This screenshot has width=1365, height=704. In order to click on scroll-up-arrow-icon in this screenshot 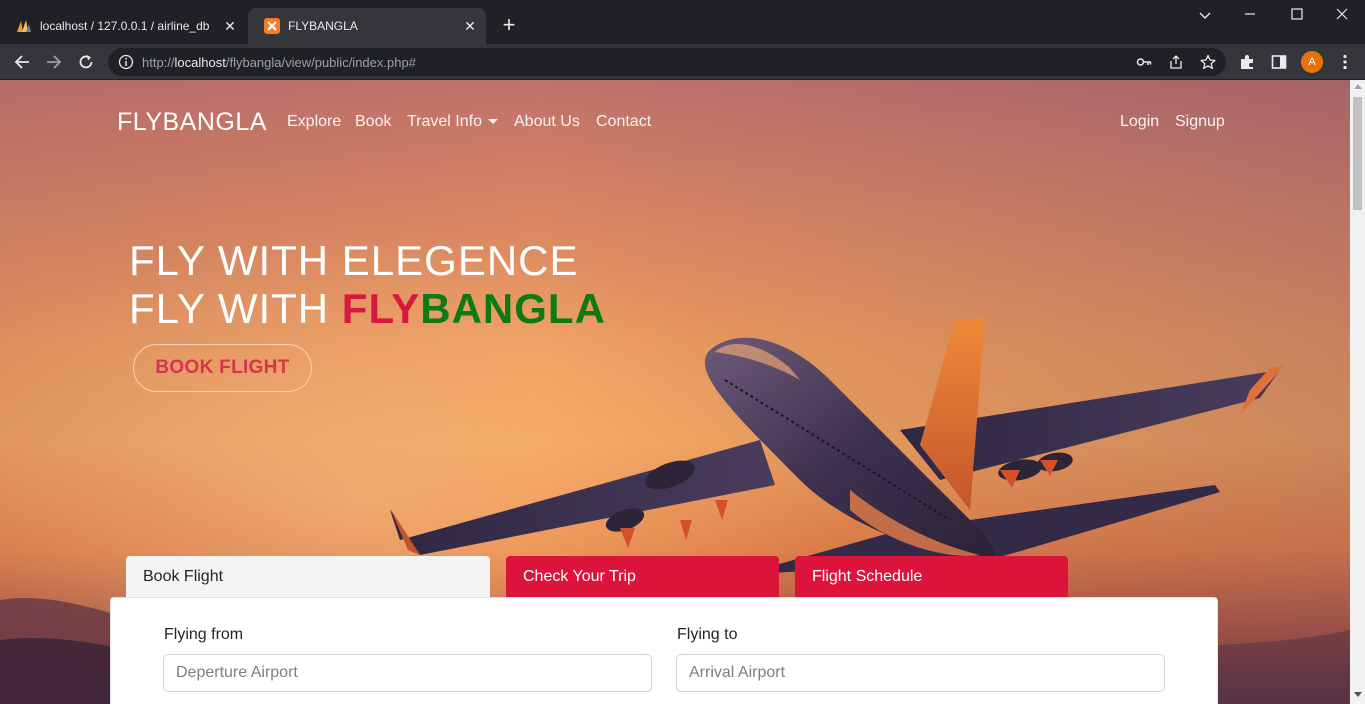, I will do `click(1358, 86)`.